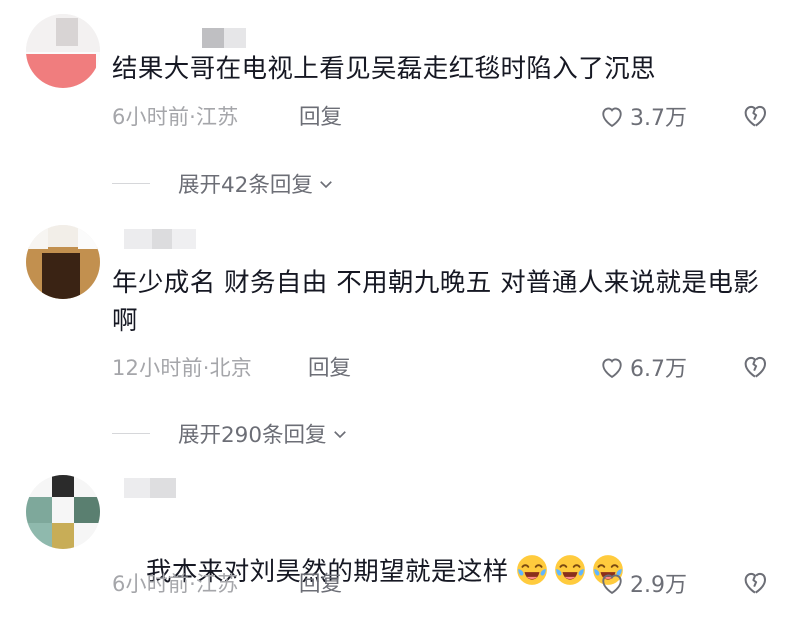  I want to click on reply-button: 回复, so click(320, 582).